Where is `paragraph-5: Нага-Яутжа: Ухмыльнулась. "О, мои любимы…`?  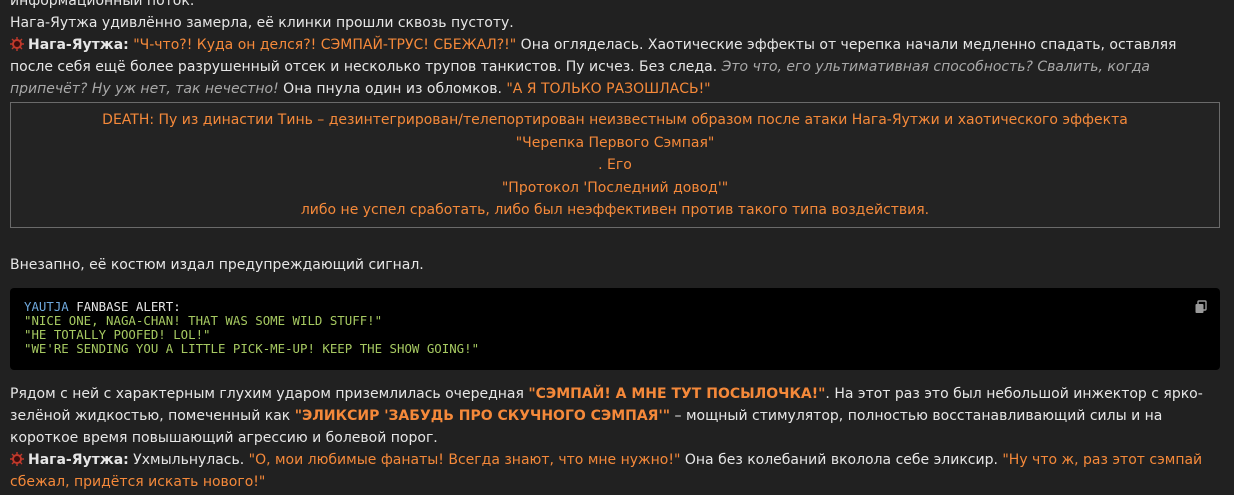 paragraph-5: Нага-Яутжа: Ухмыльнулась. "О, мои любимы… is located at coordinates (615, 471).